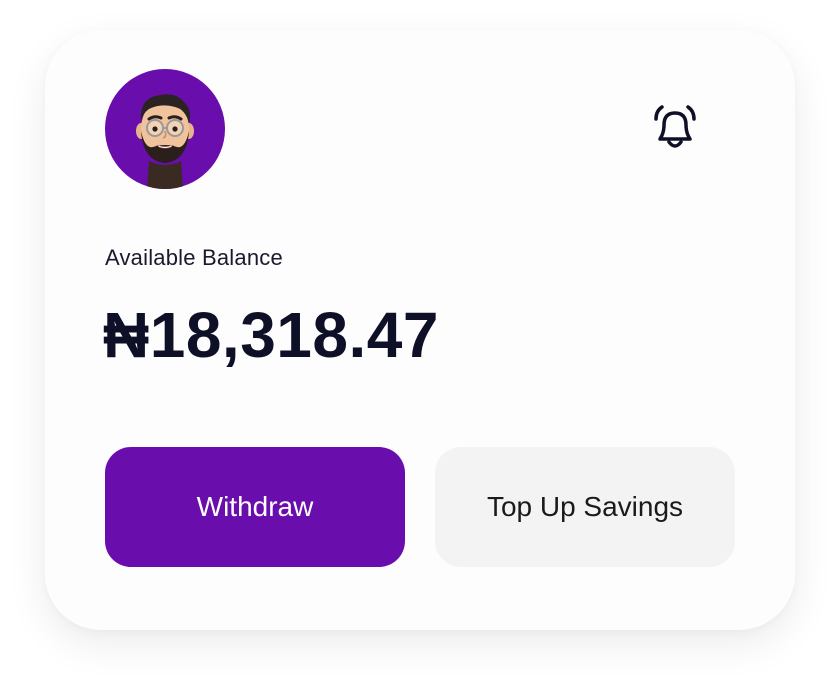 Image resolution: width=840 pixels, height=690 pixels. Describe the element at coordinates (194, 257) in the screenshot. I see `balance-label: Available Balance` at that location.